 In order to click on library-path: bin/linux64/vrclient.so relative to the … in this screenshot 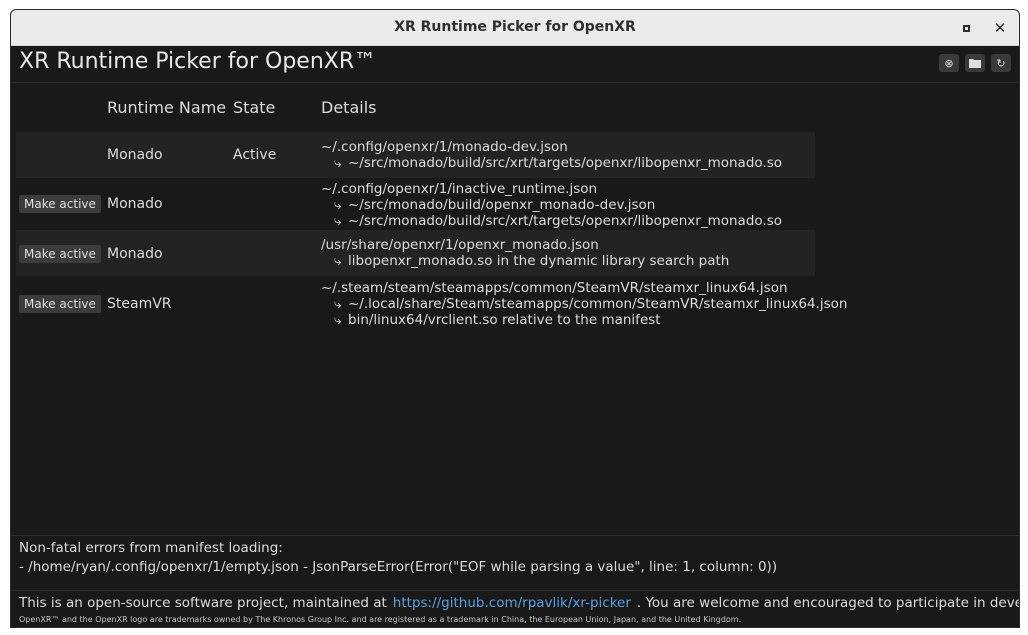, I will do `click(504, 320)`.